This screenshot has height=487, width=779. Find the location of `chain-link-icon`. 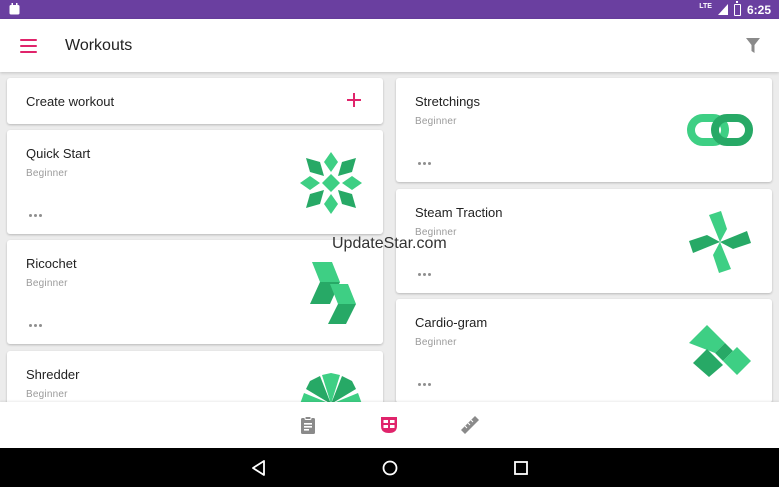

chain-link-icon is located at coordinates (720, 130).